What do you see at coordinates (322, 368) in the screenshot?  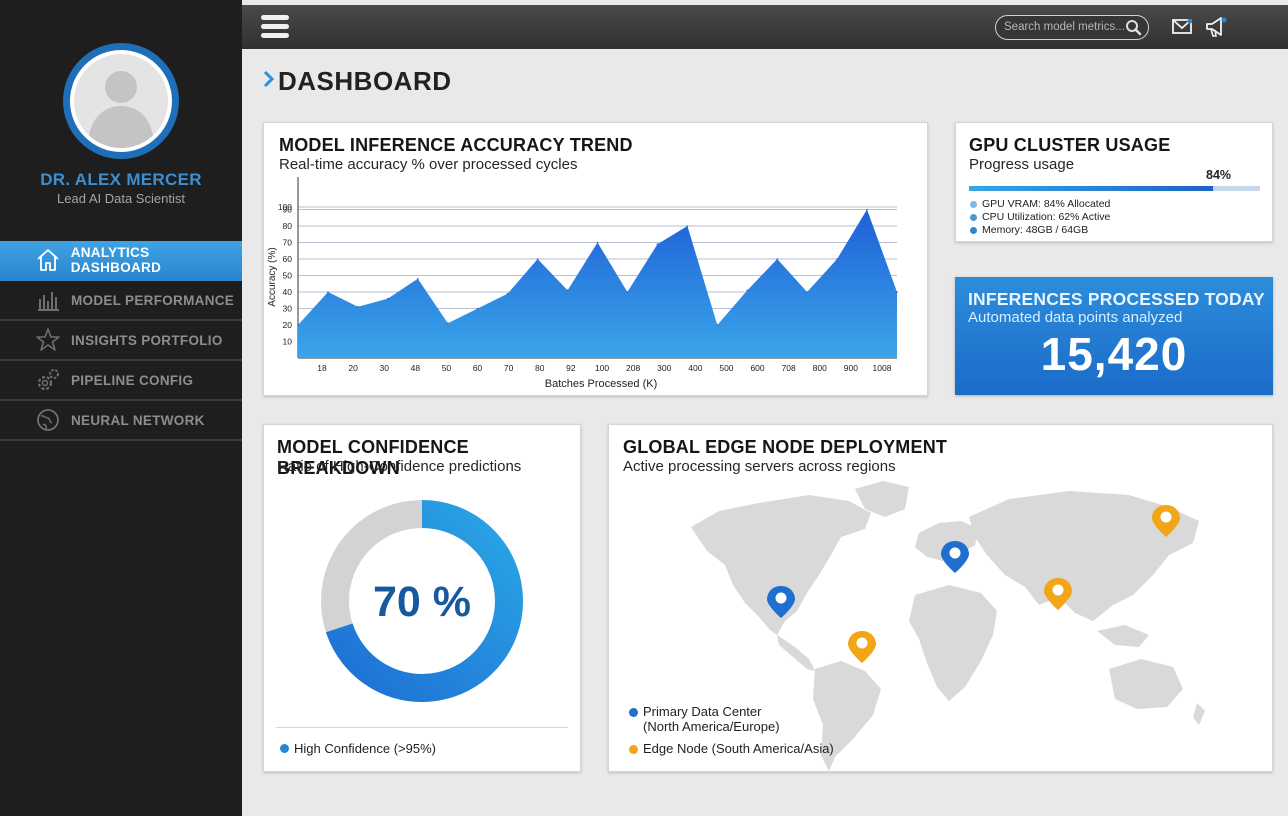 I see `x-tick-label: 18` at bounding box center [322, 368].